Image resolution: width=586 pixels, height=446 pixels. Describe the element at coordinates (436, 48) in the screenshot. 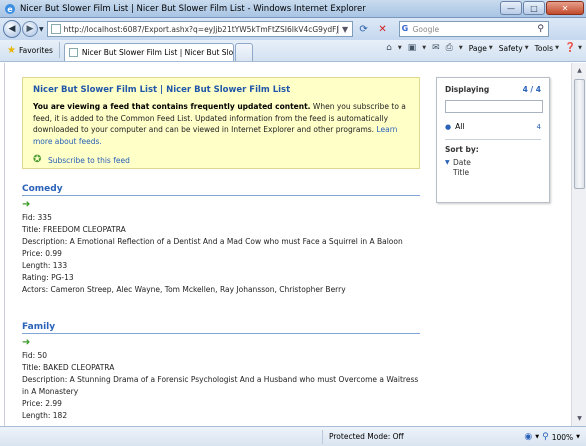

I see `mail-icon: ✉` at that location.